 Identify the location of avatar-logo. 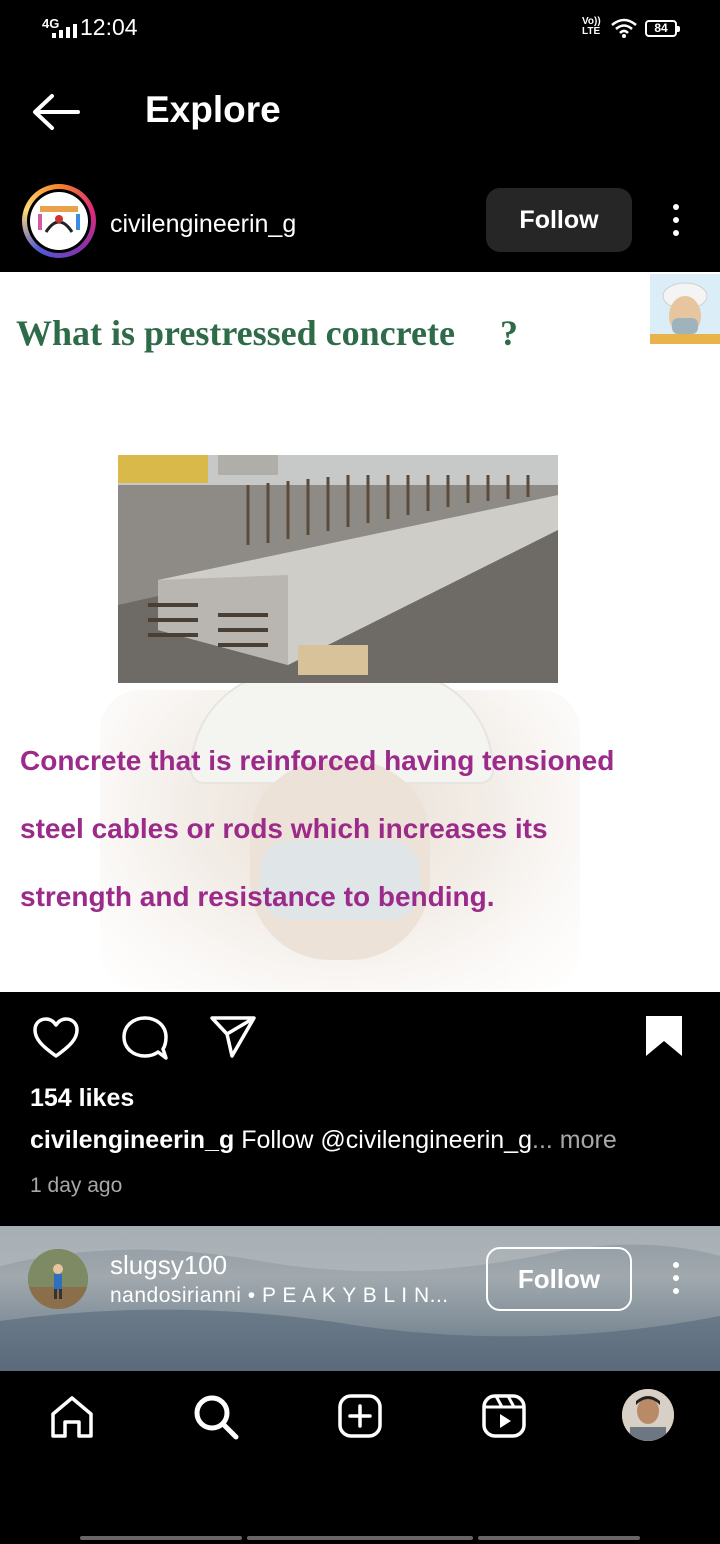
(59, 219).